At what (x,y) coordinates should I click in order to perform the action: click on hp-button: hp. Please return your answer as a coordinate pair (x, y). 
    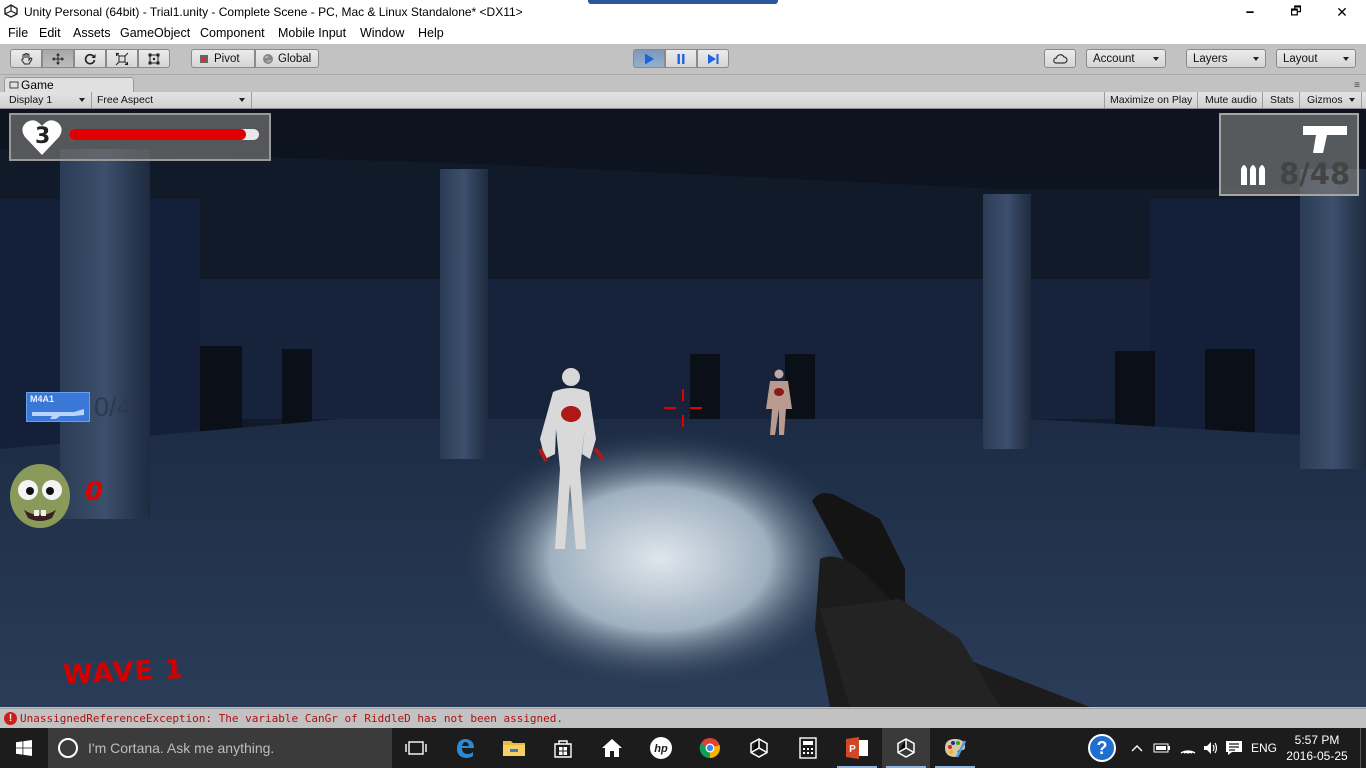
    Looking at the image, I should click on (661, 748).